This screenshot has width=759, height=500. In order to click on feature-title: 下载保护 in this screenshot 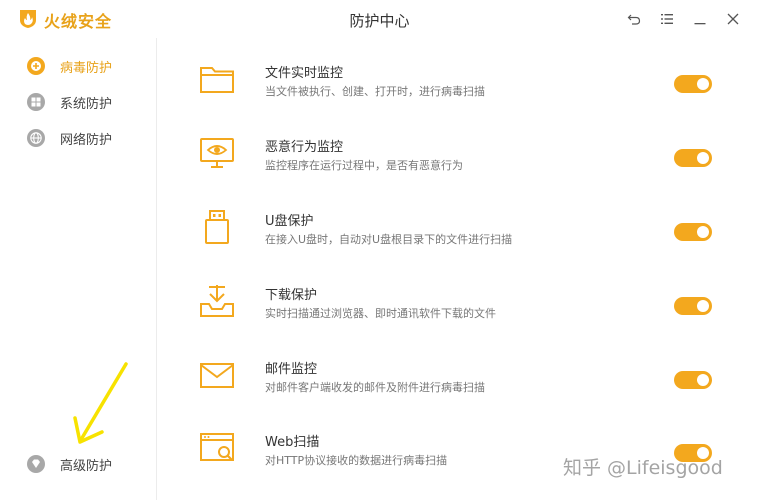, I will do `click(291, 295)`.